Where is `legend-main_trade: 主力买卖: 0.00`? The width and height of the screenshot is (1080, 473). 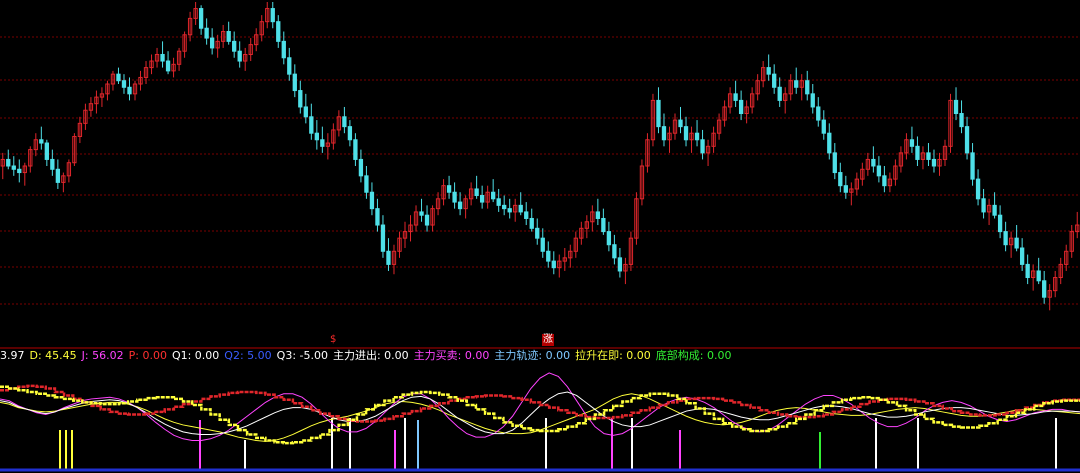
legend-main_trade: 主力买卖: 0.00 is located at coordinates (451, 355).